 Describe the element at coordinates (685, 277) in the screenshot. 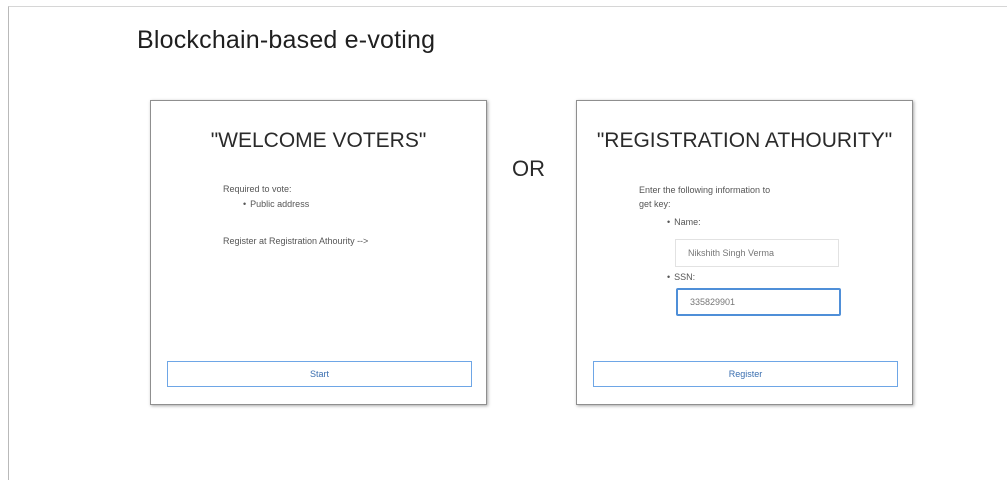

I see `ssn-label-text: SSN:` at that location.